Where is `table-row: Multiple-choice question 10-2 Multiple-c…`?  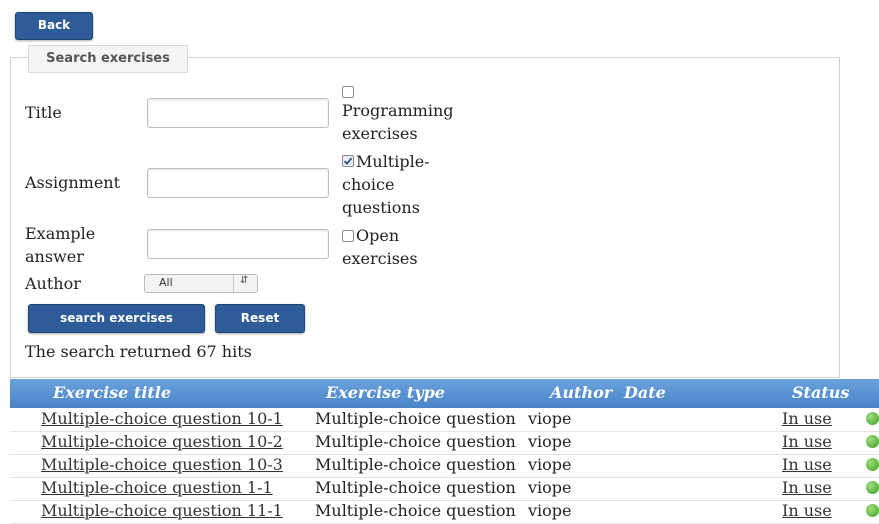 table-row: Multiple-choice question 10-2 Multiple-c… is located at coordinates (444, 443).